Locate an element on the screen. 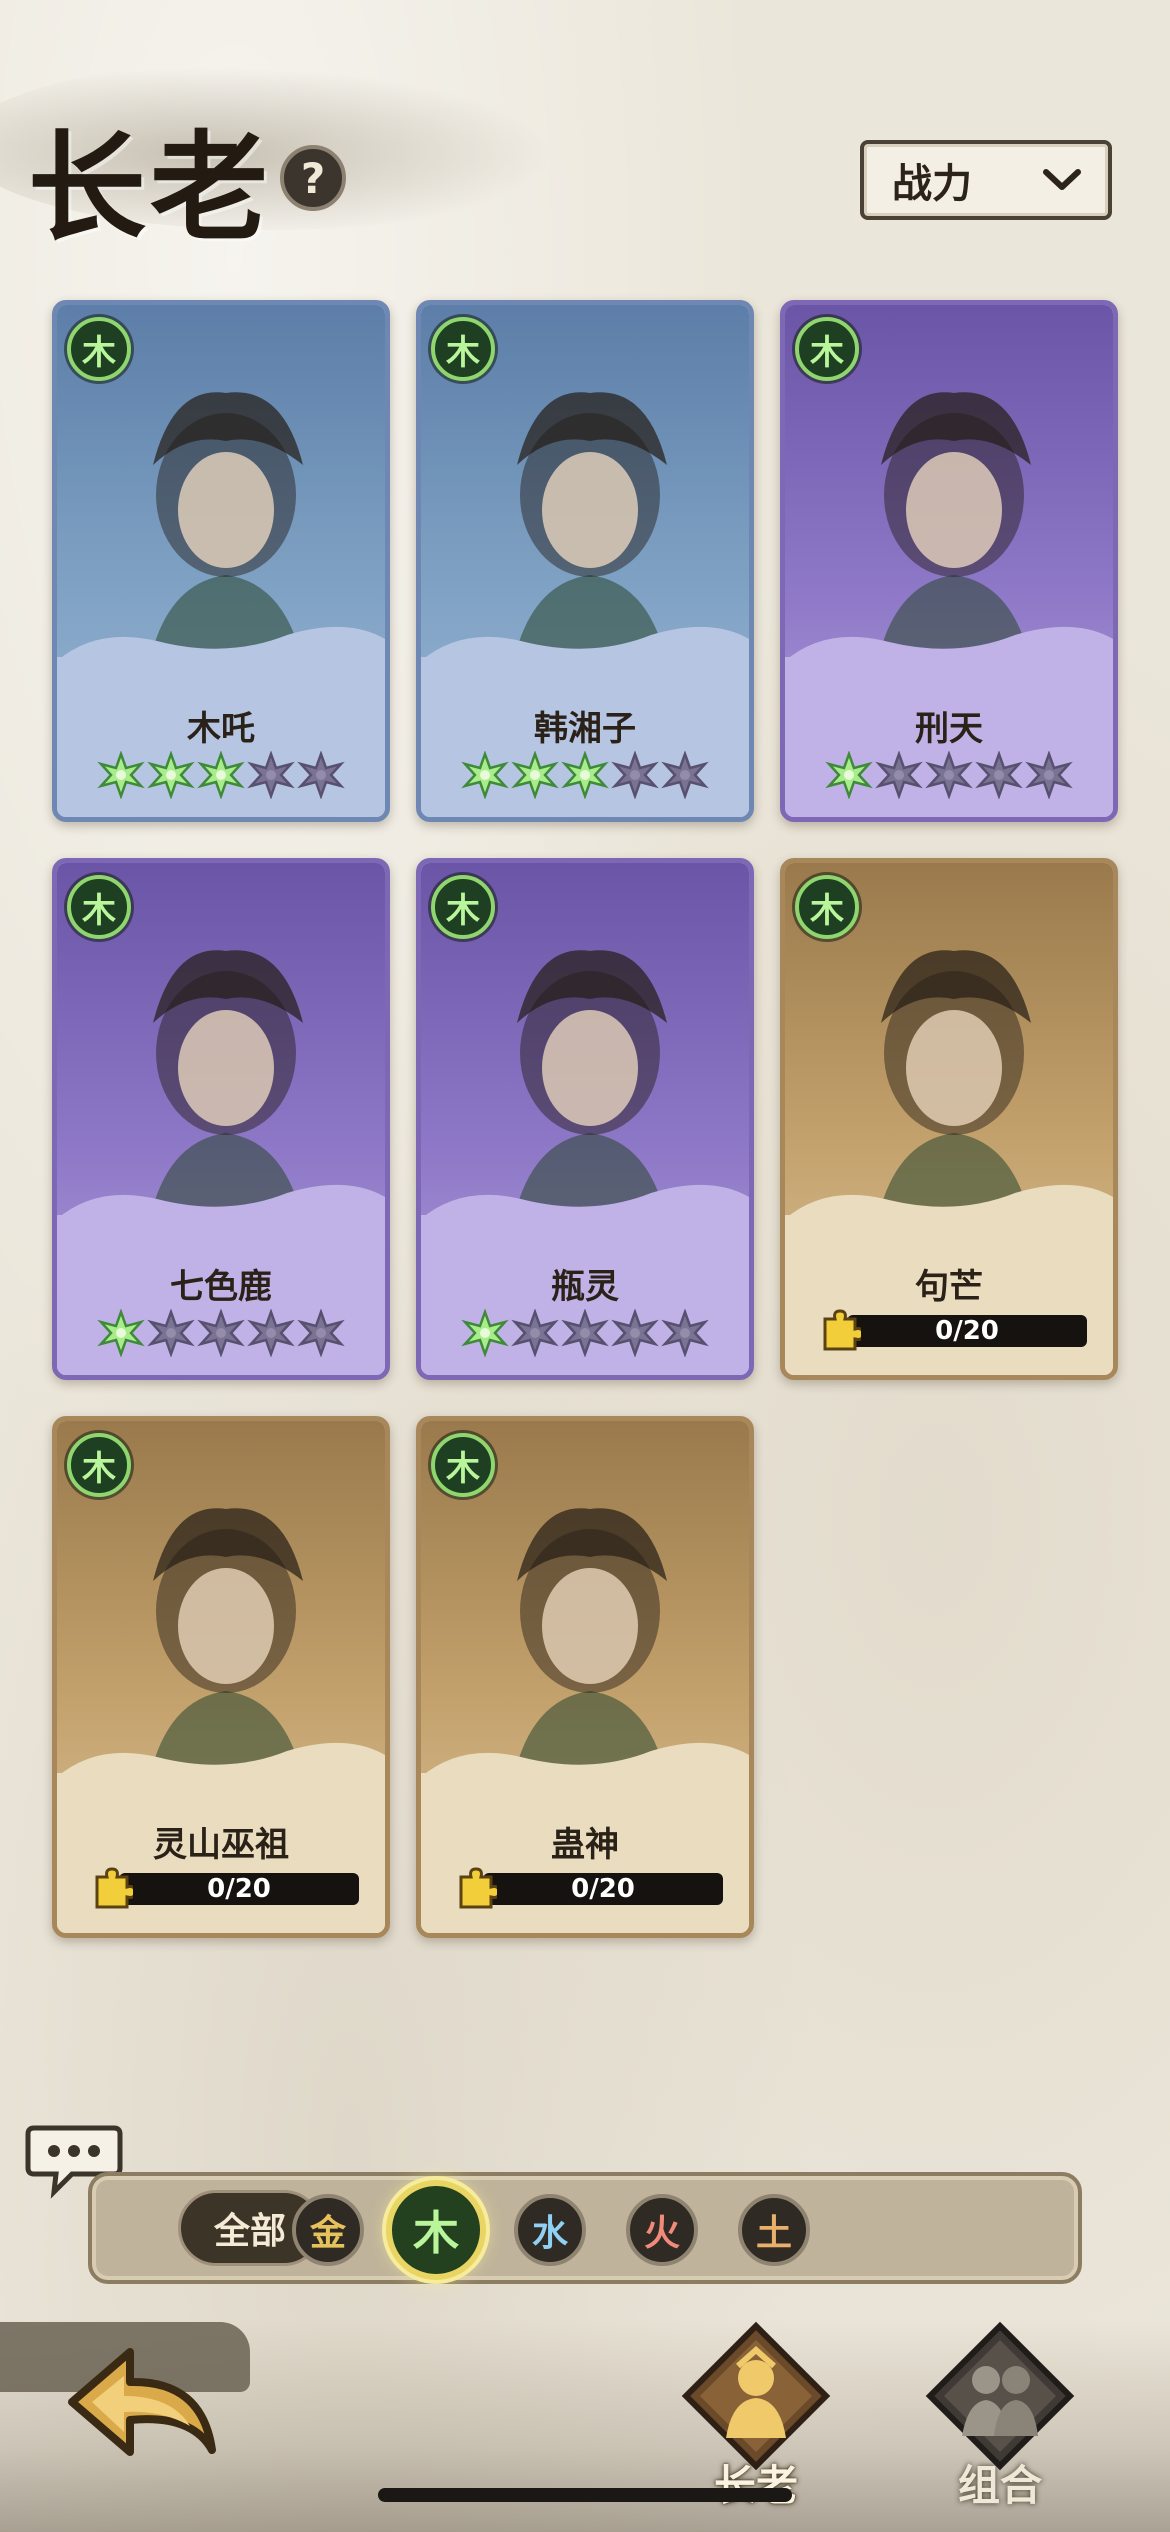  elder-card: 木瓶灵 is located at coordinates (585, 1119).